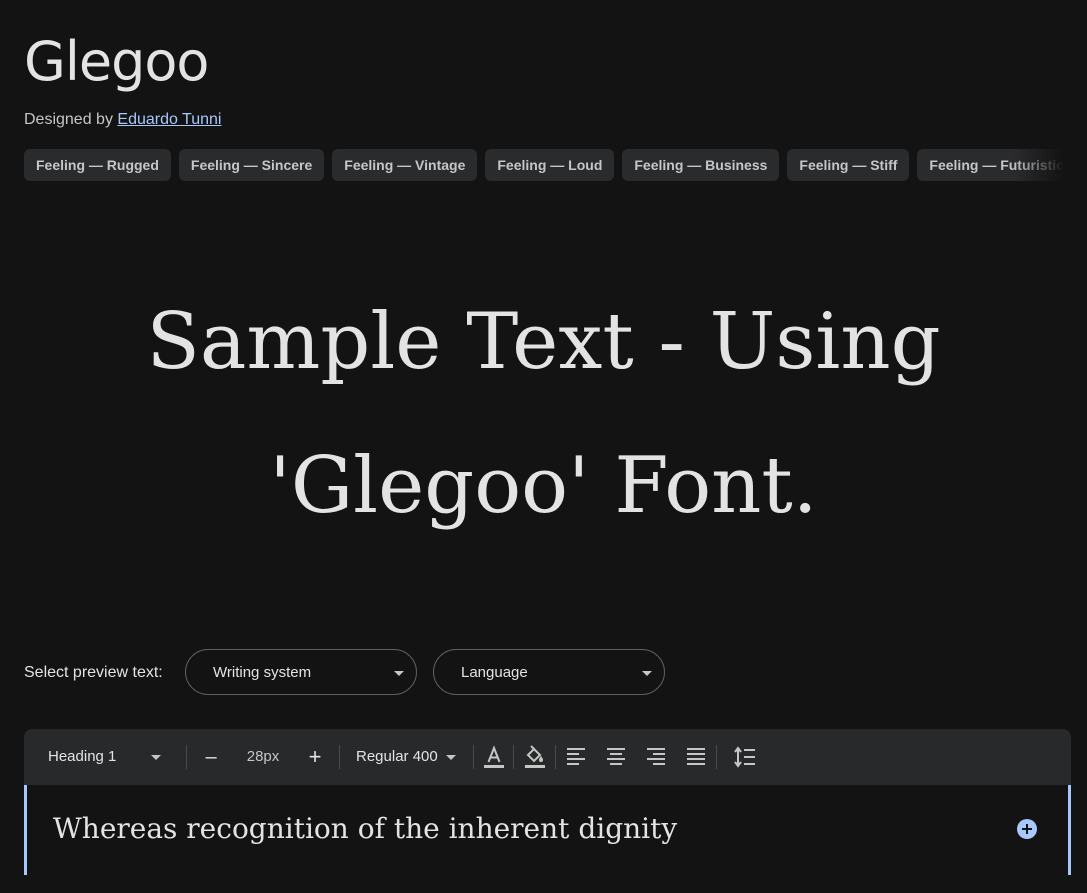 This screenshot has width=1087, height=893. Describe the element at coordinates (656, 757) in the screenshot. I see `align-right-icon` at that location.